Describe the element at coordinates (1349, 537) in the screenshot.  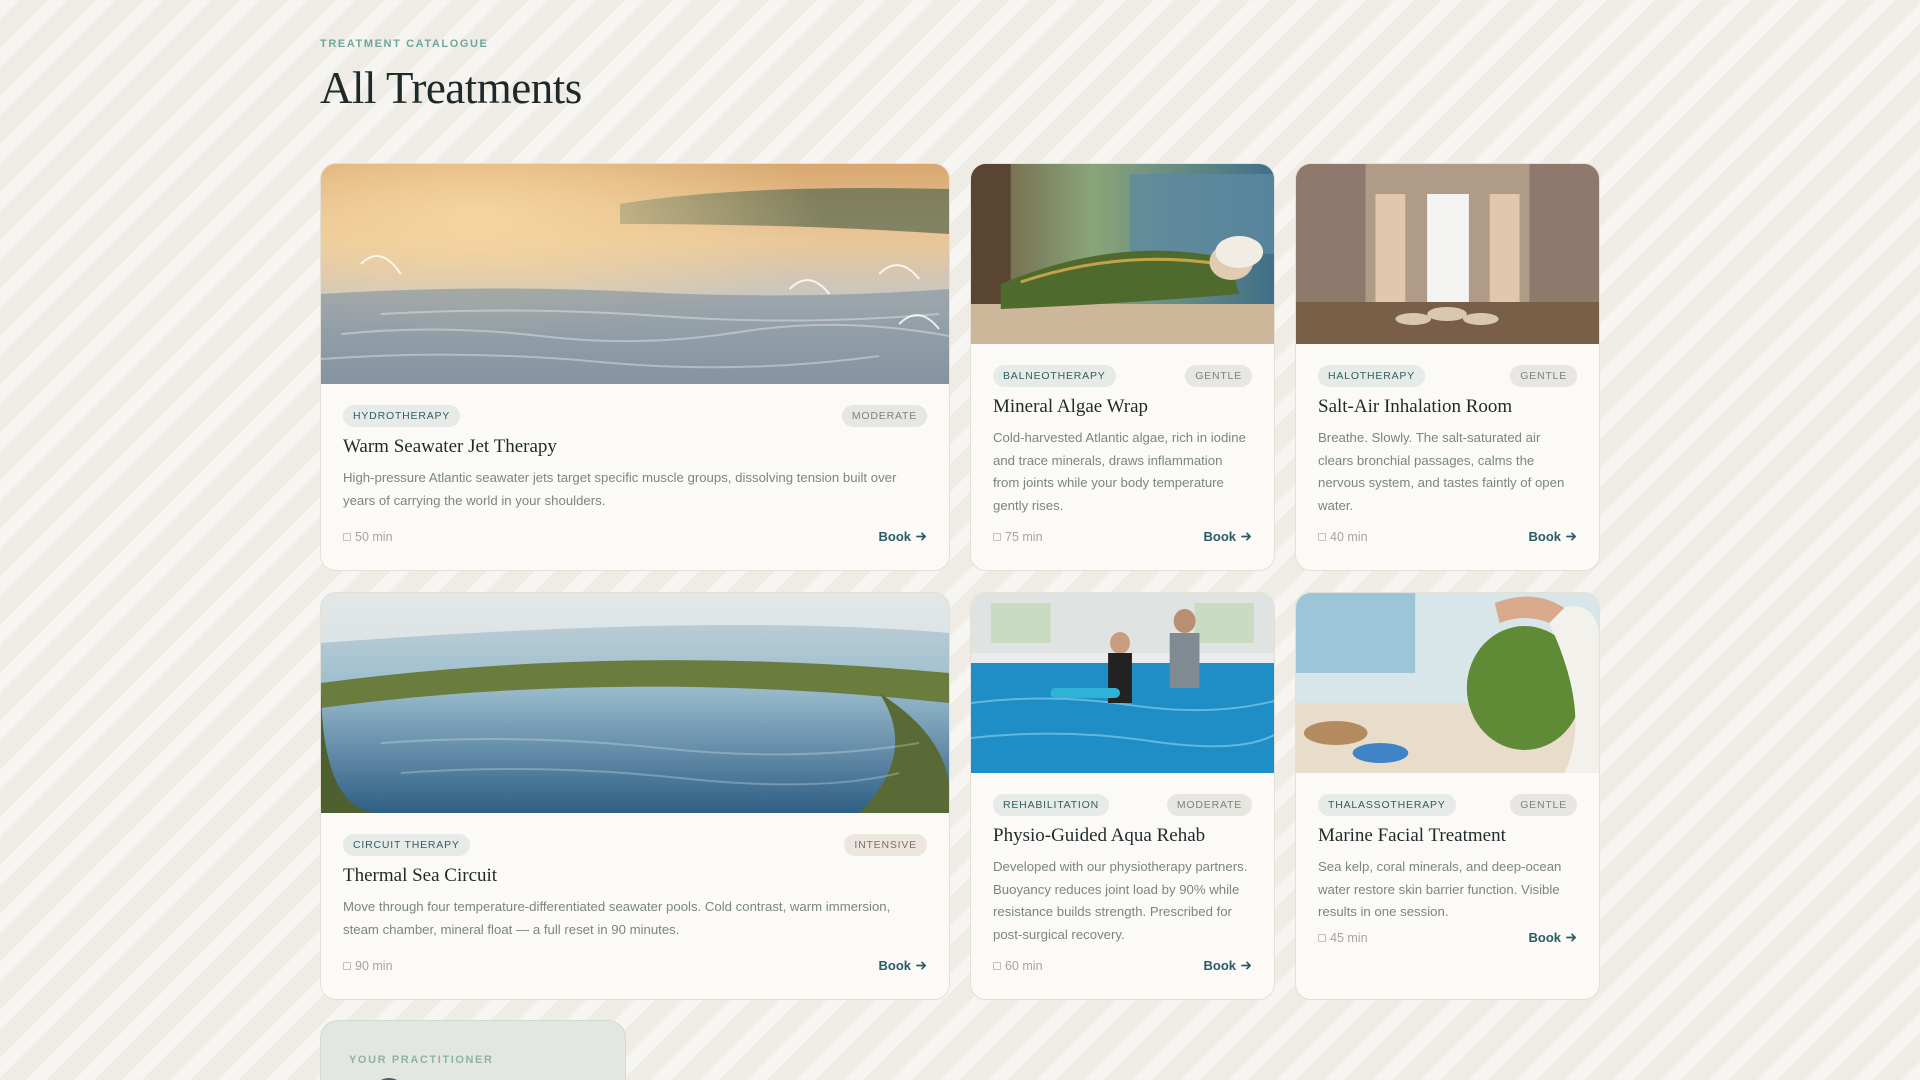
I see `duration-value: 40 min` at that location.